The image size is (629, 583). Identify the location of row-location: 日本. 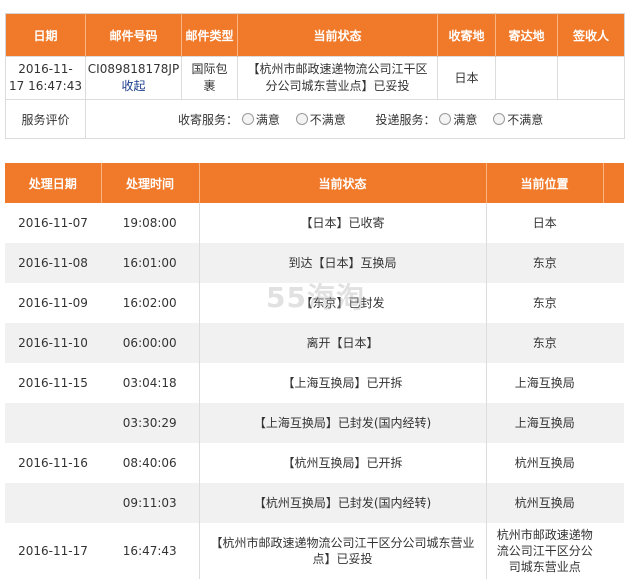
(544, 223).